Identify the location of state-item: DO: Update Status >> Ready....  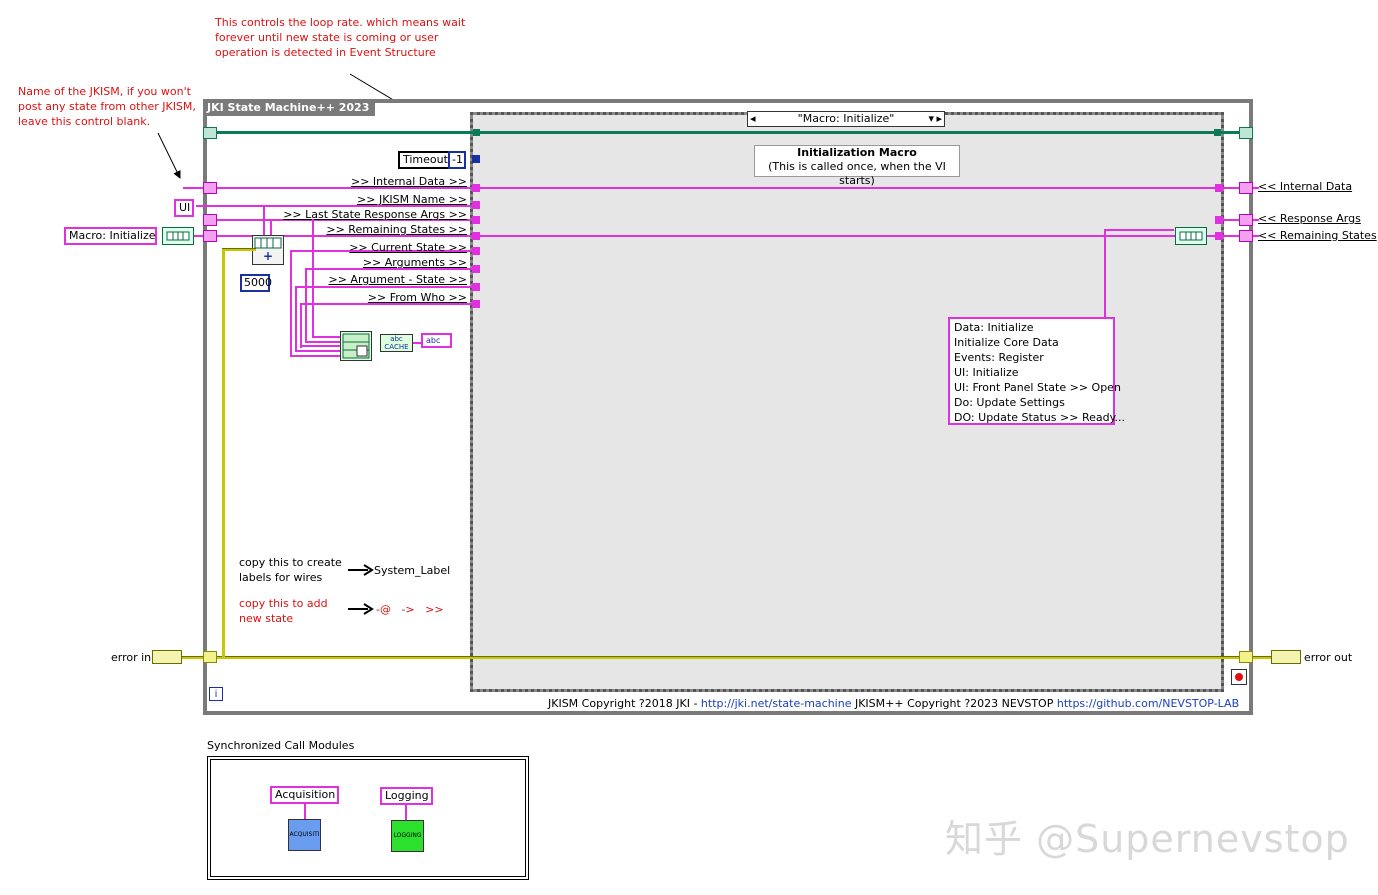
(1040, 417).